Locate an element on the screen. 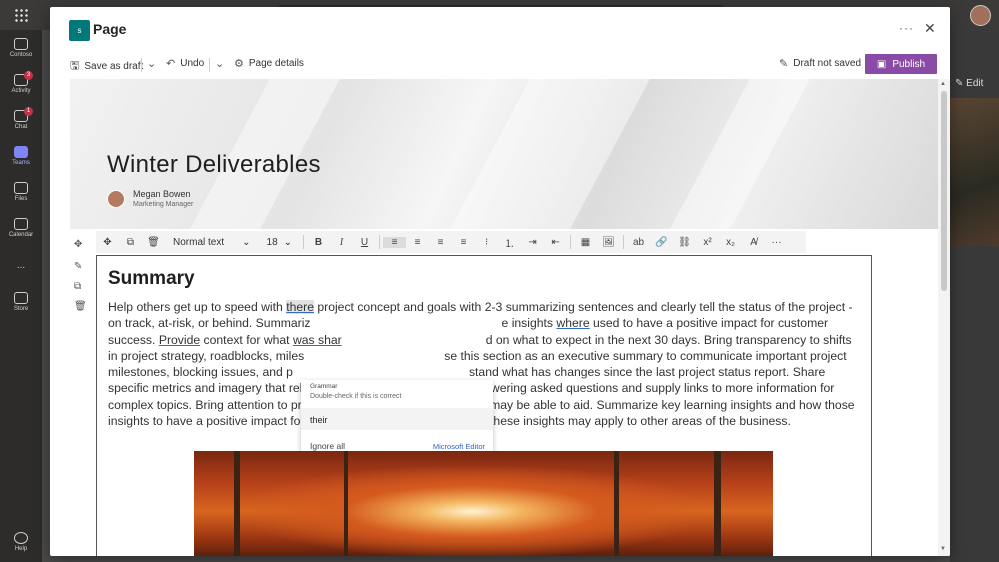 This screenshot has height=562, width=999. rail-item-activity: 3 Activity is located at coordinates (21, 82).